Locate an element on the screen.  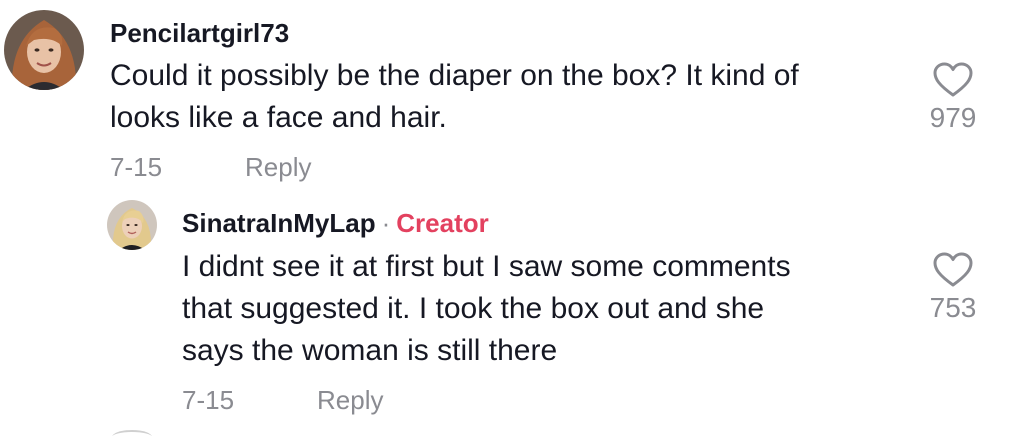
comment-username: SinatraInMyLap is located at coordinates (279, 223).